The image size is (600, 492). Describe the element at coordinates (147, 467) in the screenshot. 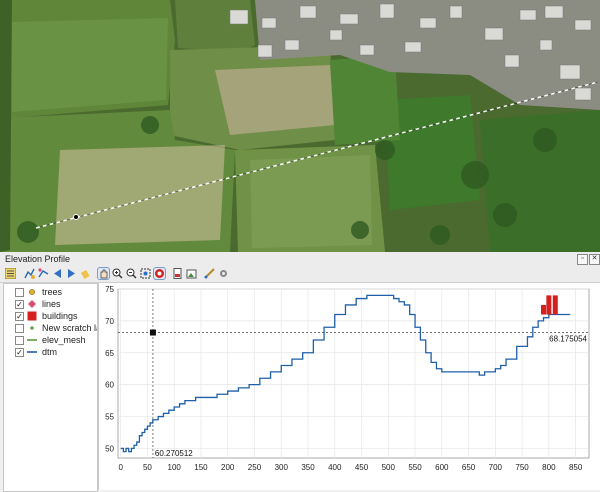

I see `x-tick-label: 50` at that location.